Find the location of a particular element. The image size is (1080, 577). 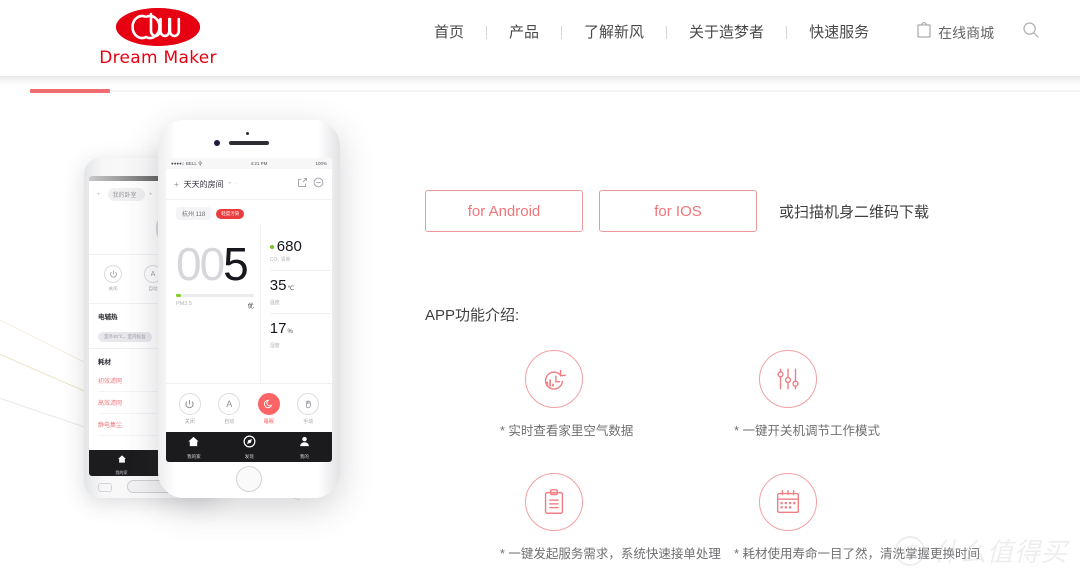

clock-chart-icon is located at coordinates (554, 379).